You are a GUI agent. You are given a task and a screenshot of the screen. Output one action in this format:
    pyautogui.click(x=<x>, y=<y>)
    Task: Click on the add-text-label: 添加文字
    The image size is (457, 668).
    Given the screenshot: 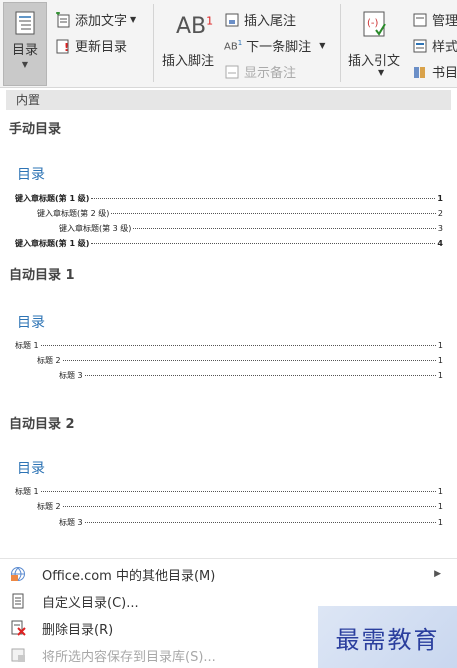 What is the action you would take?
    pyautogui.click(x=101, y=21)
    